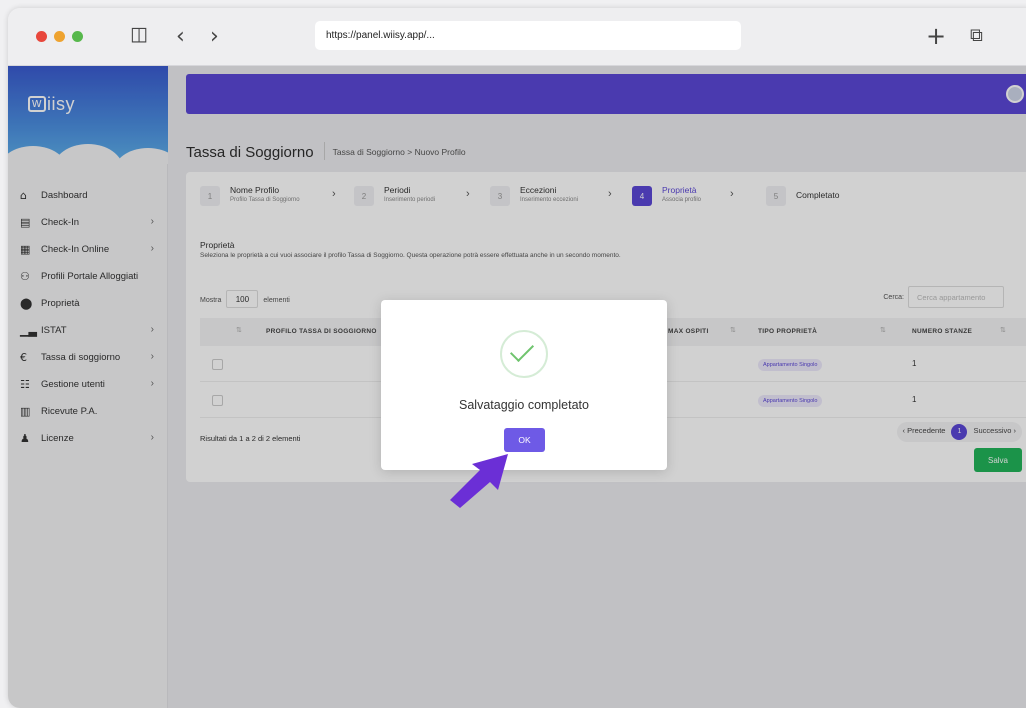 The width and height of the screenshot is (1026, 708). I want to click on browser-chrome: ◫ ‹ › https://panel.wiisy.app/... + ⧉, so click(517, 37).